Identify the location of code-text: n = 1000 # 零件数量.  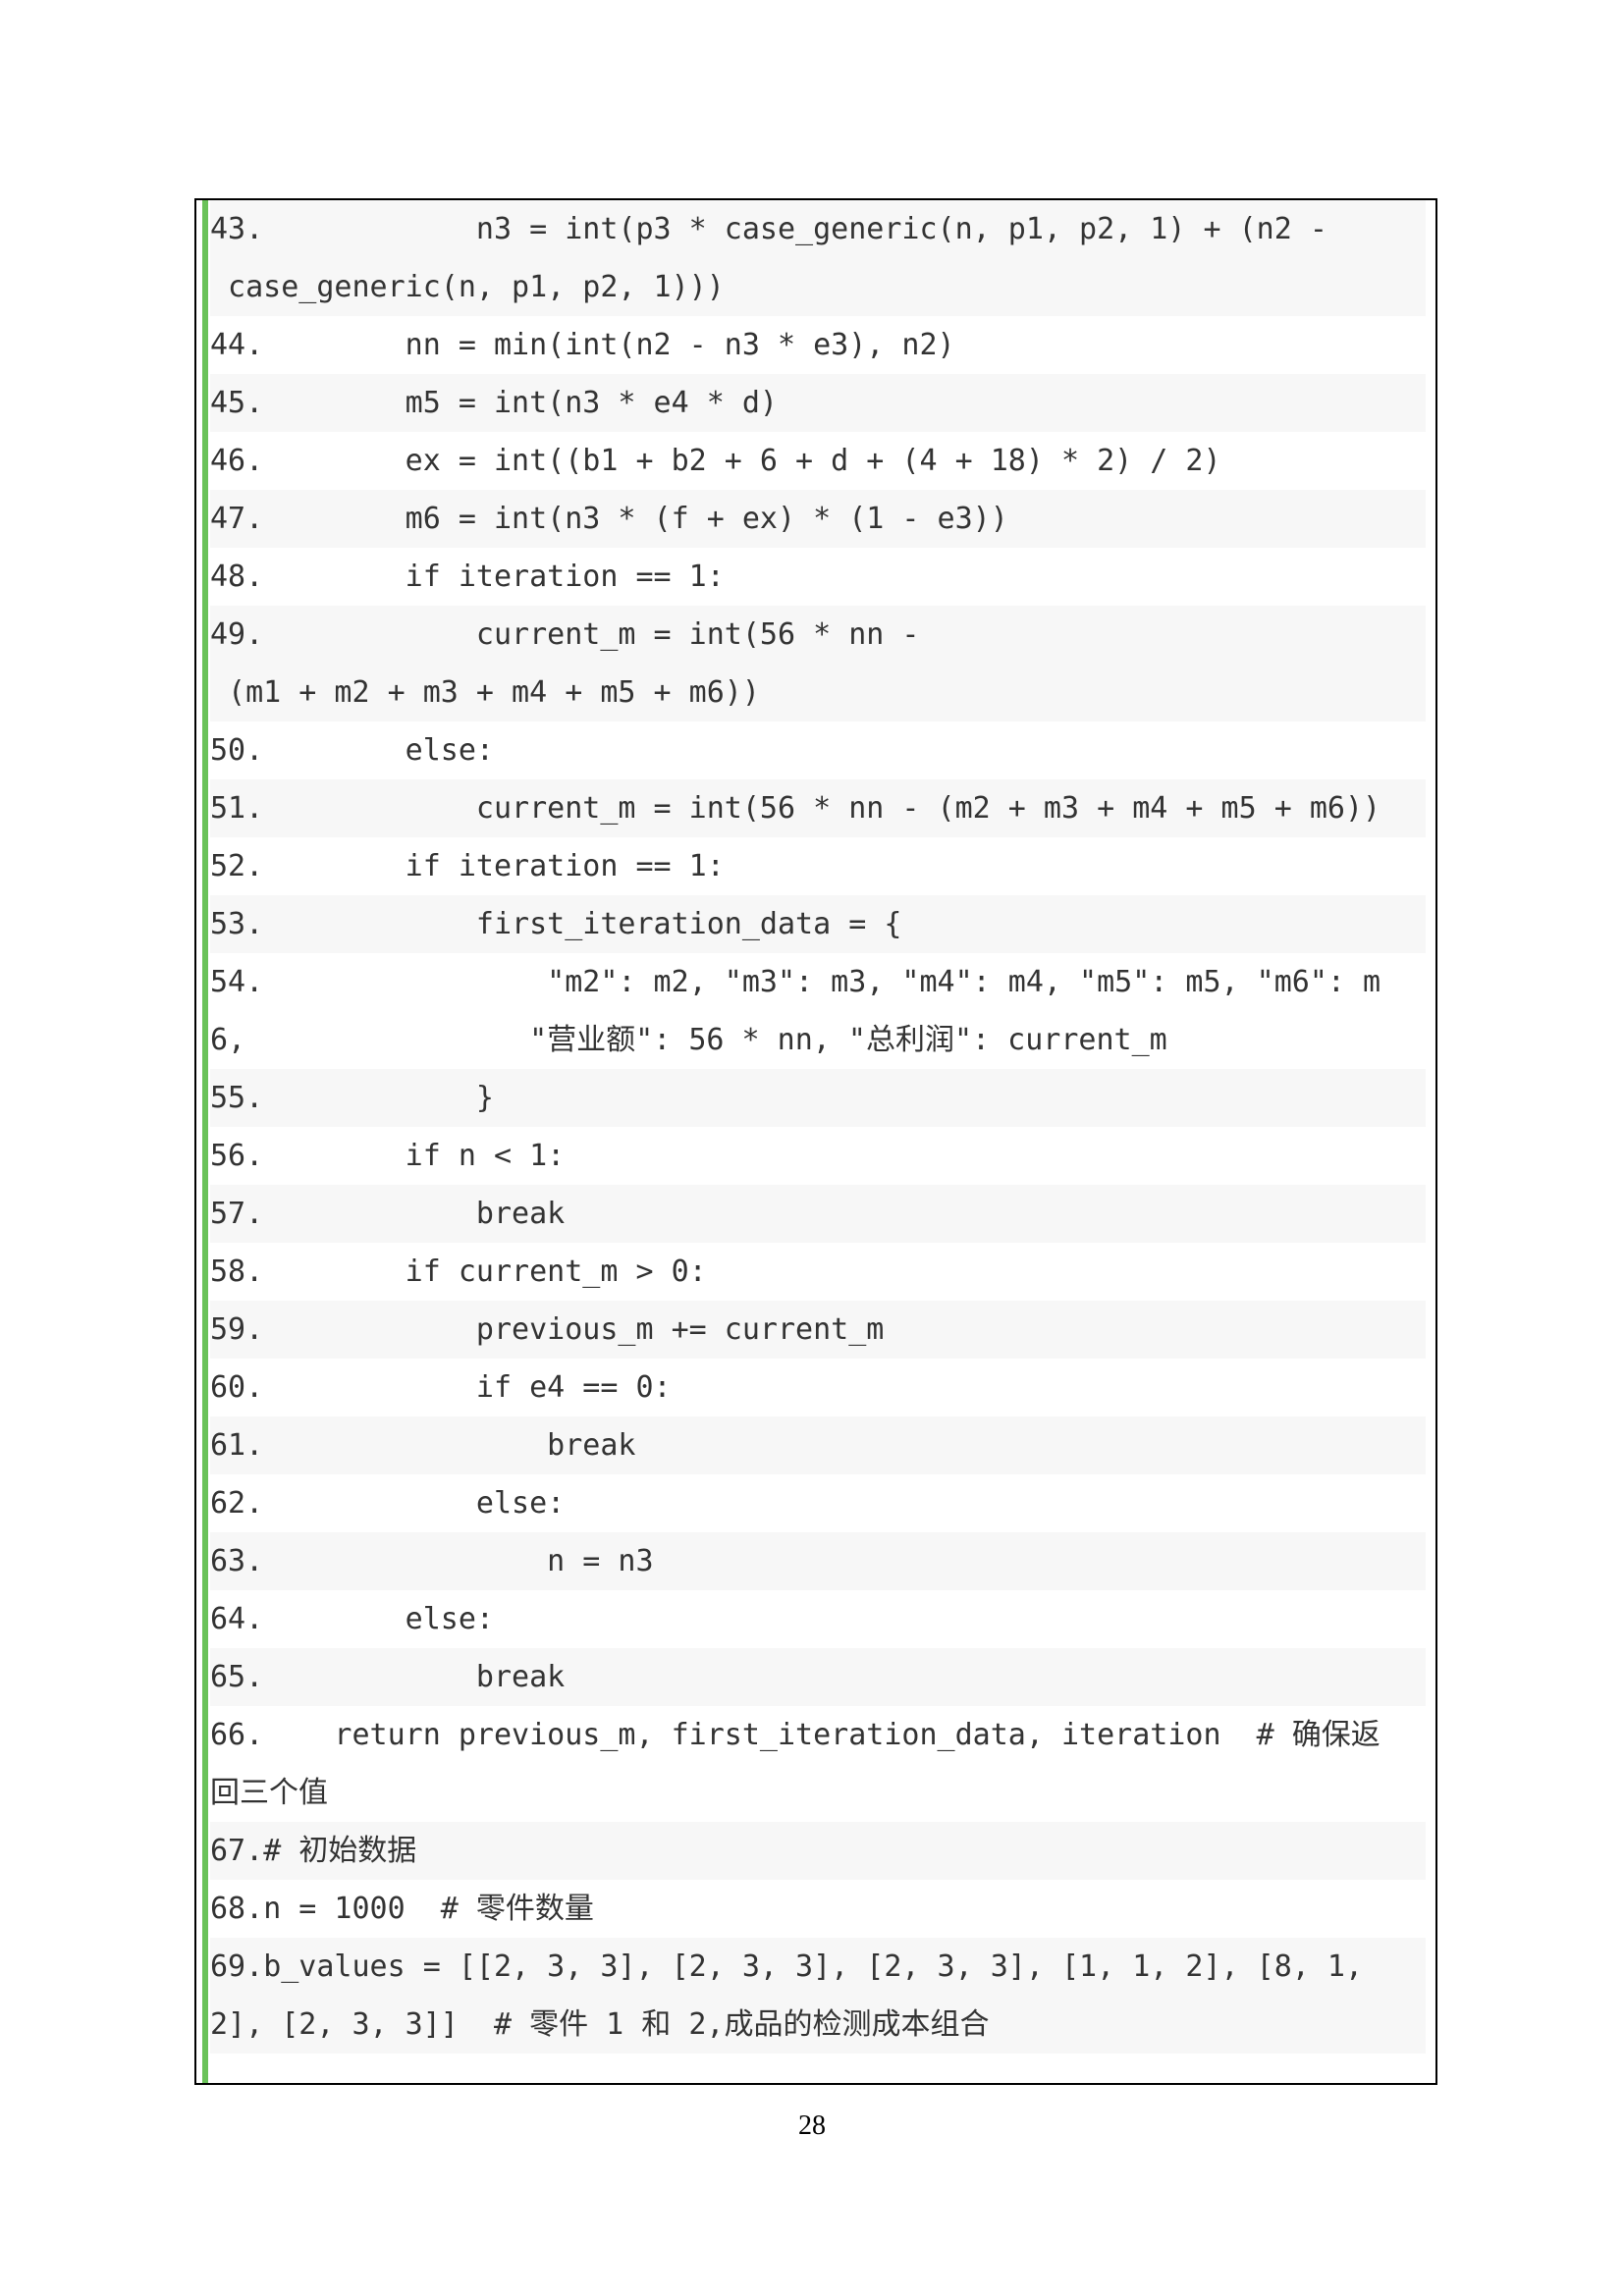
(428, 1909).